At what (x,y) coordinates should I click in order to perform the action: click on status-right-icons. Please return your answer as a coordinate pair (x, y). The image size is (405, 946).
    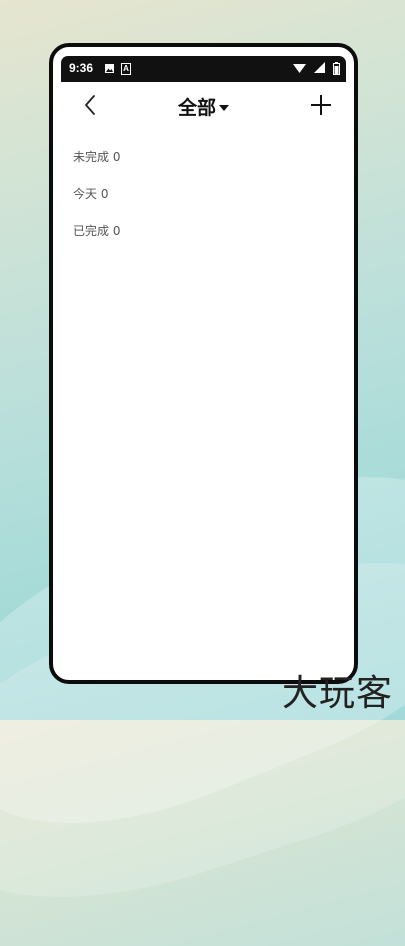
    Looking at the image, I should click on (315, 69).